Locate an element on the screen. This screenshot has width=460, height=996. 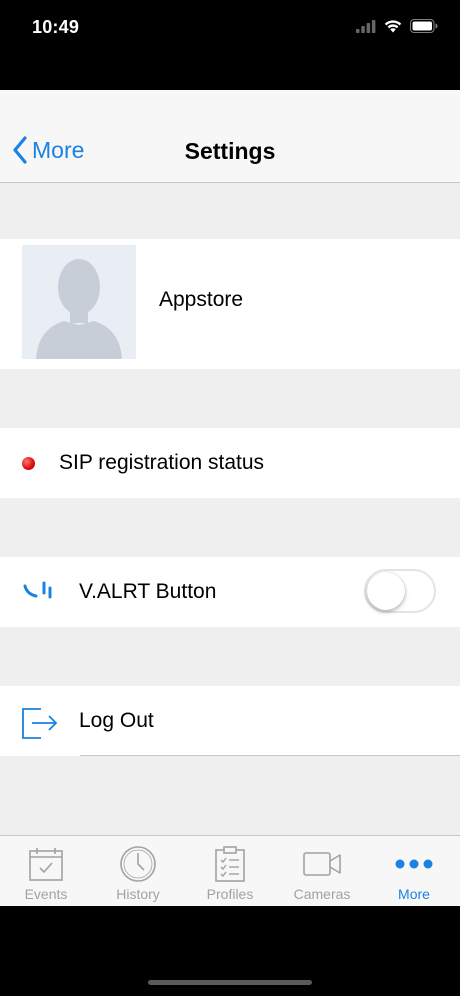
tab-label: More is located at coordinates (414, 894).